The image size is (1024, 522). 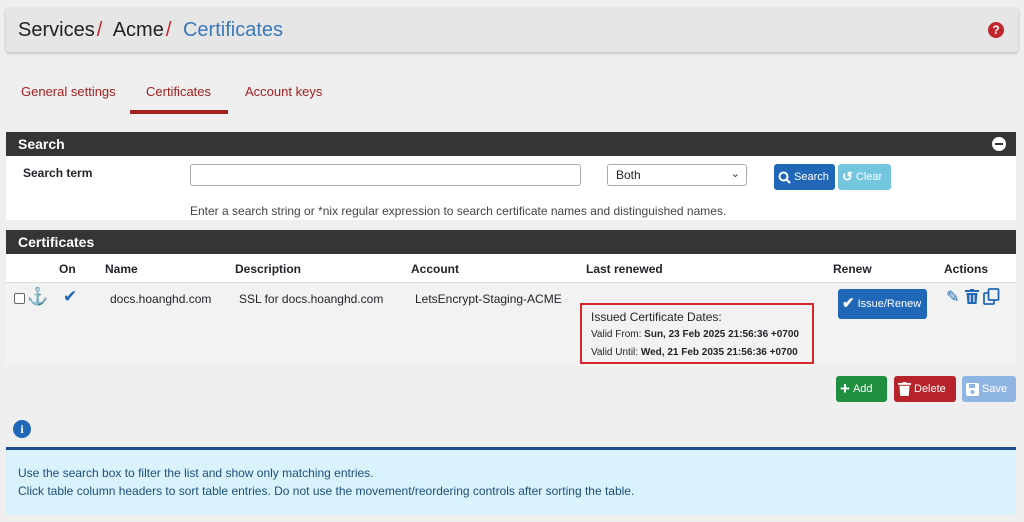 What do you see at coordinates (996, 30) in the screenshot?
I see `help-icon: ?` at bounding box center [996, 30].